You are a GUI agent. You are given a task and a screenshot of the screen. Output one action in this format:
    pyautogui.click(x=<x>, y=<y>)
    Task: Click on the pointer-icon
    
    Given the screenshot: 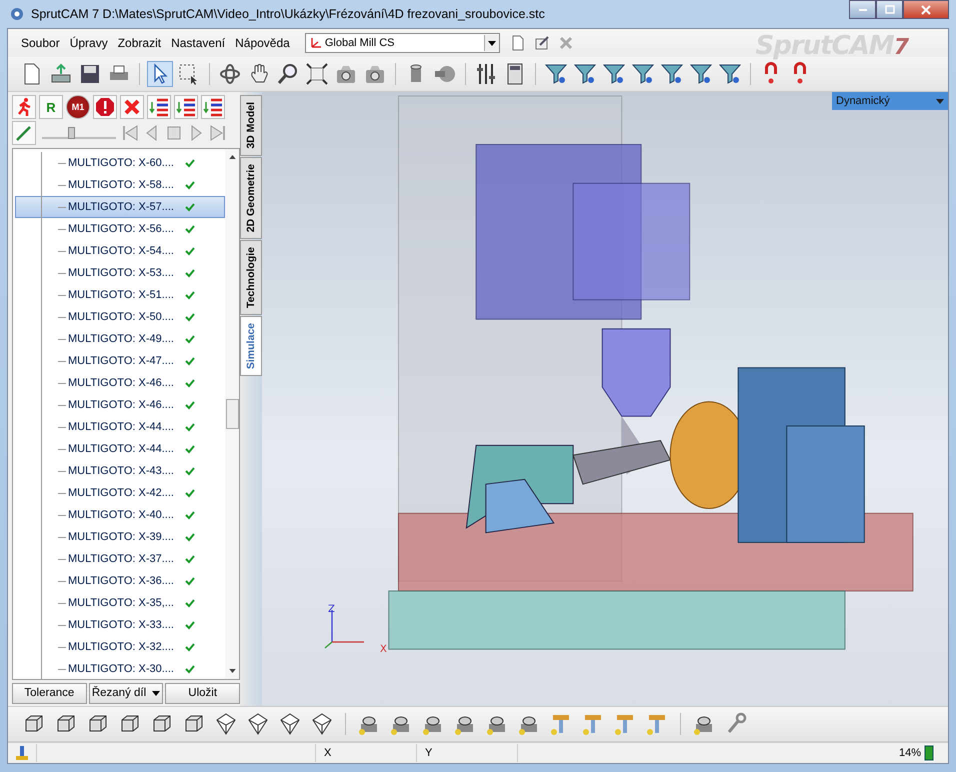 What is the action you would take?
    pyautogui.click(x=160, y=74)
    